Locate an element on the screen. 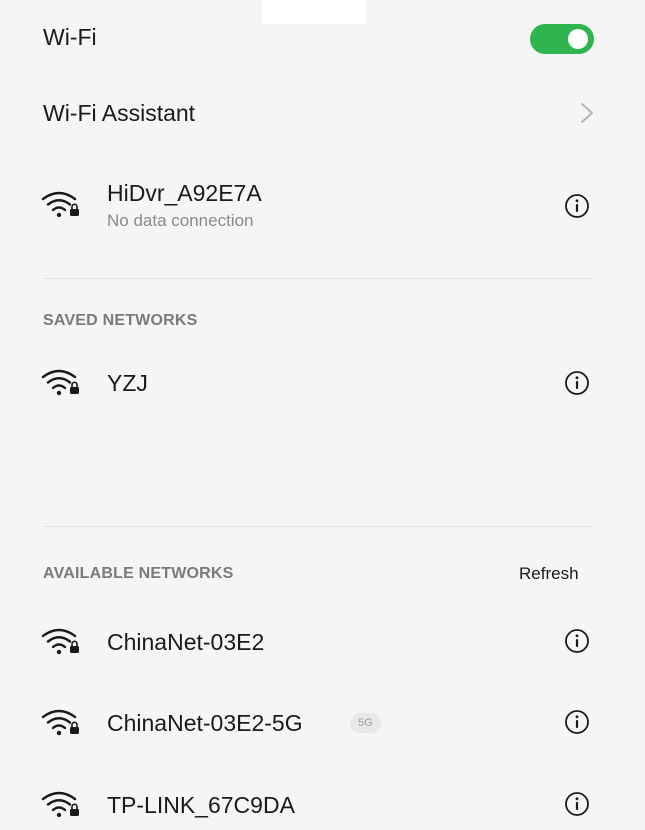  status-bar-fragment is located at coordinates (314, 12).